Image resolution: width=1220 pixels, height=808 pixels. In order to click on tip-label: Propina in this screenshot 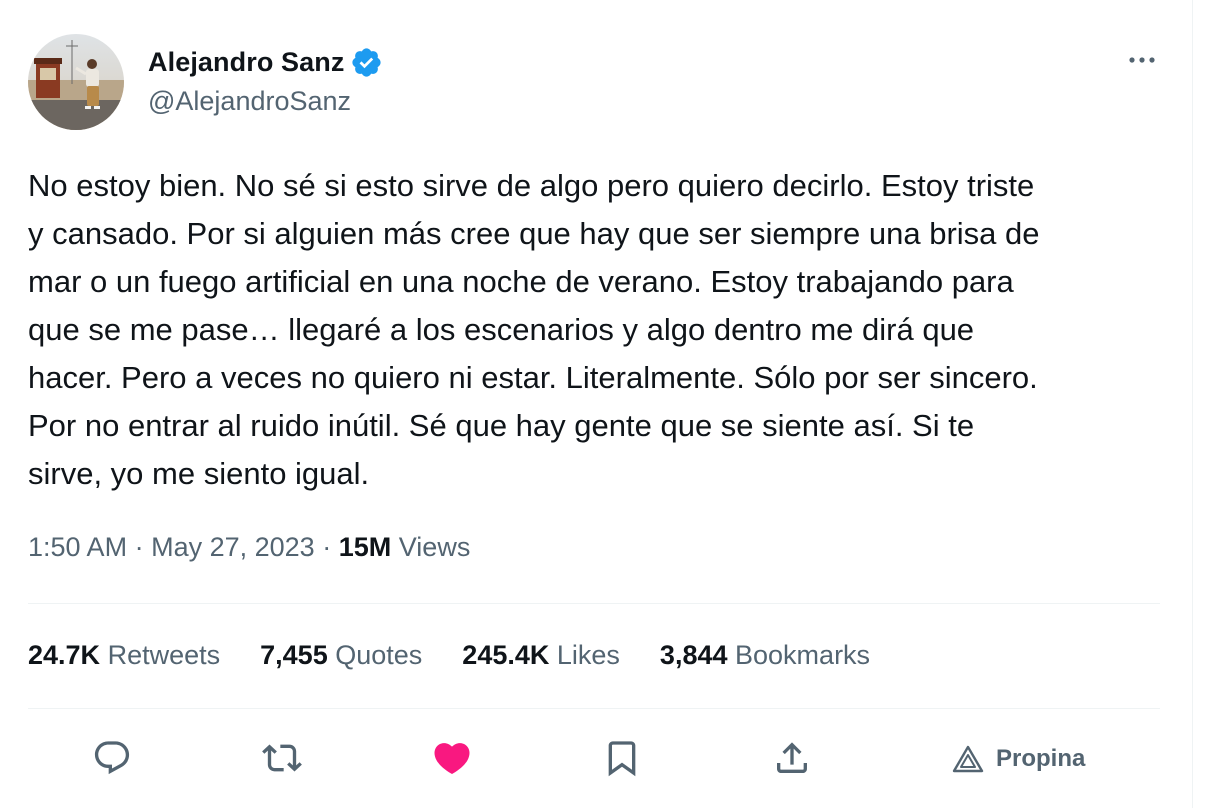, I will do `click(1041, 758)`.